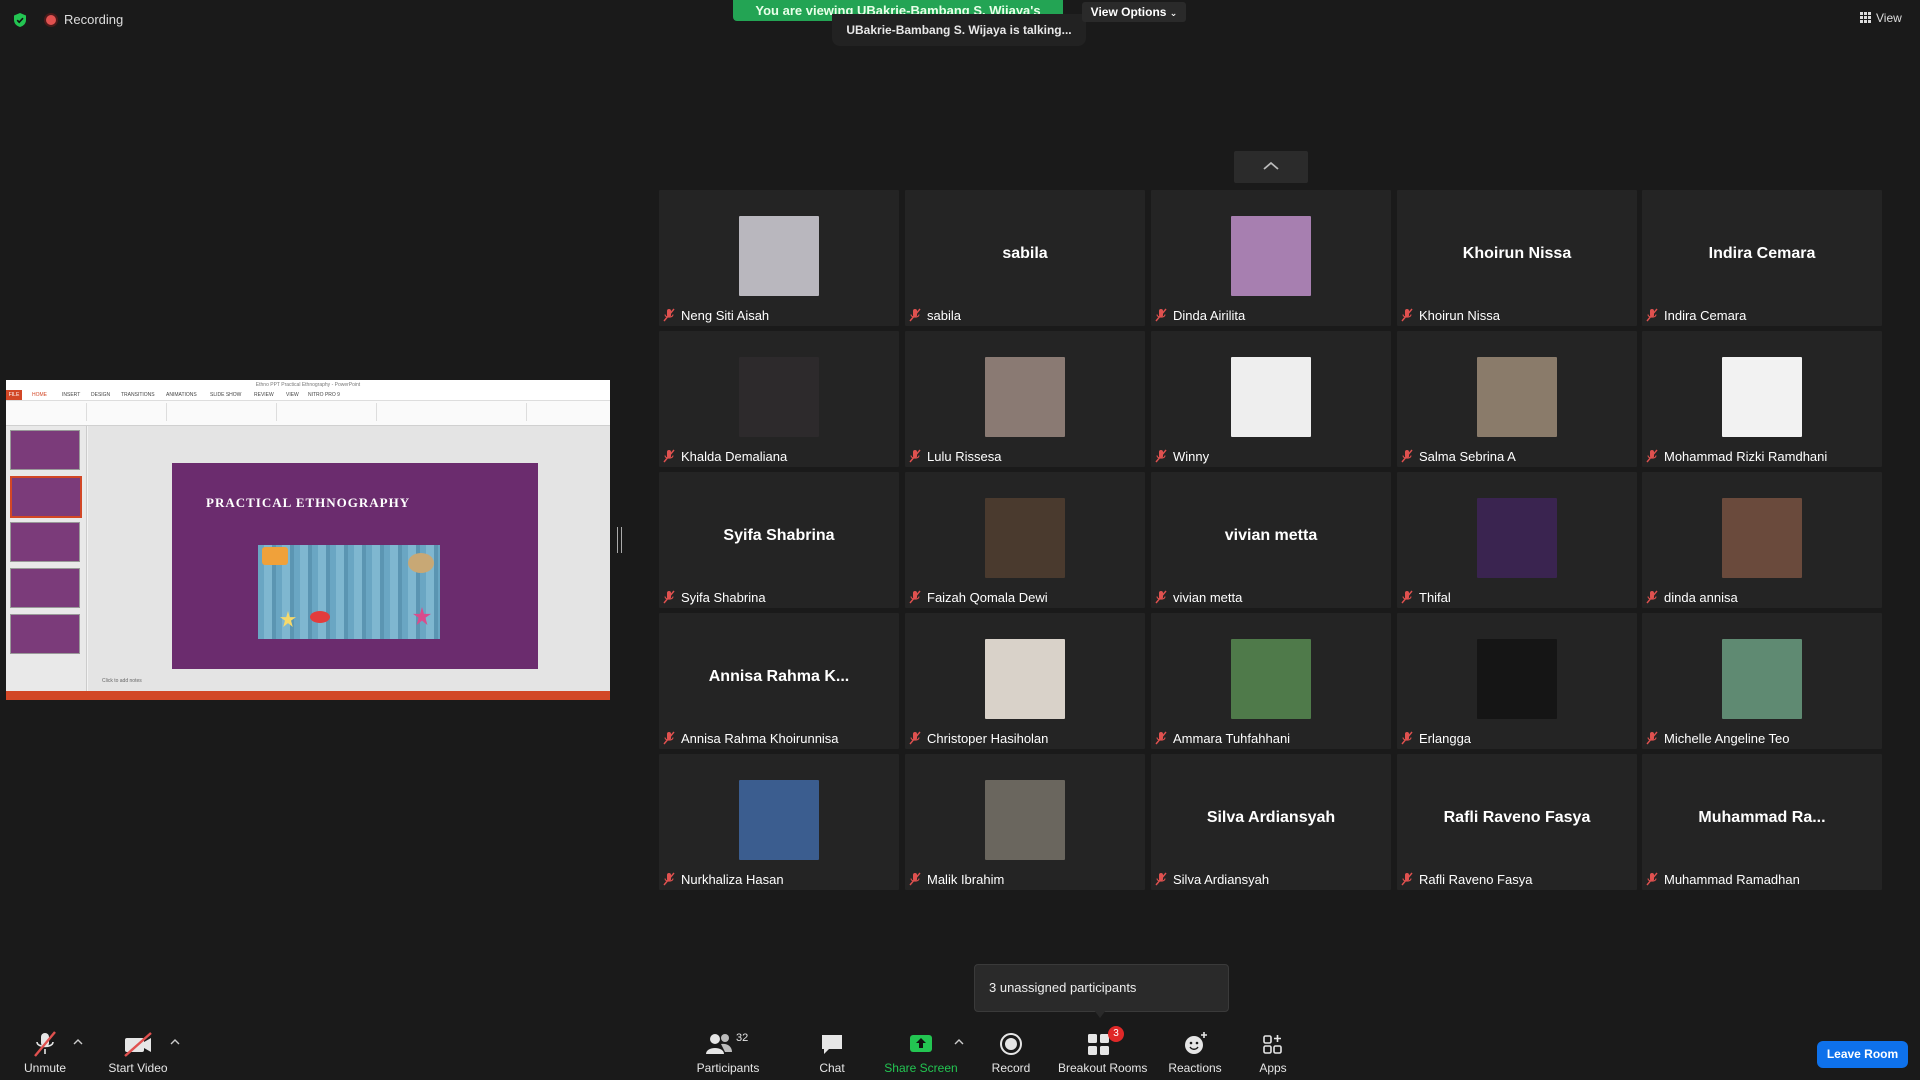 This screenshot has width=1920, height=1080. I want to click on participant-name-label: Lulu Rissesa, so click(955, 456).